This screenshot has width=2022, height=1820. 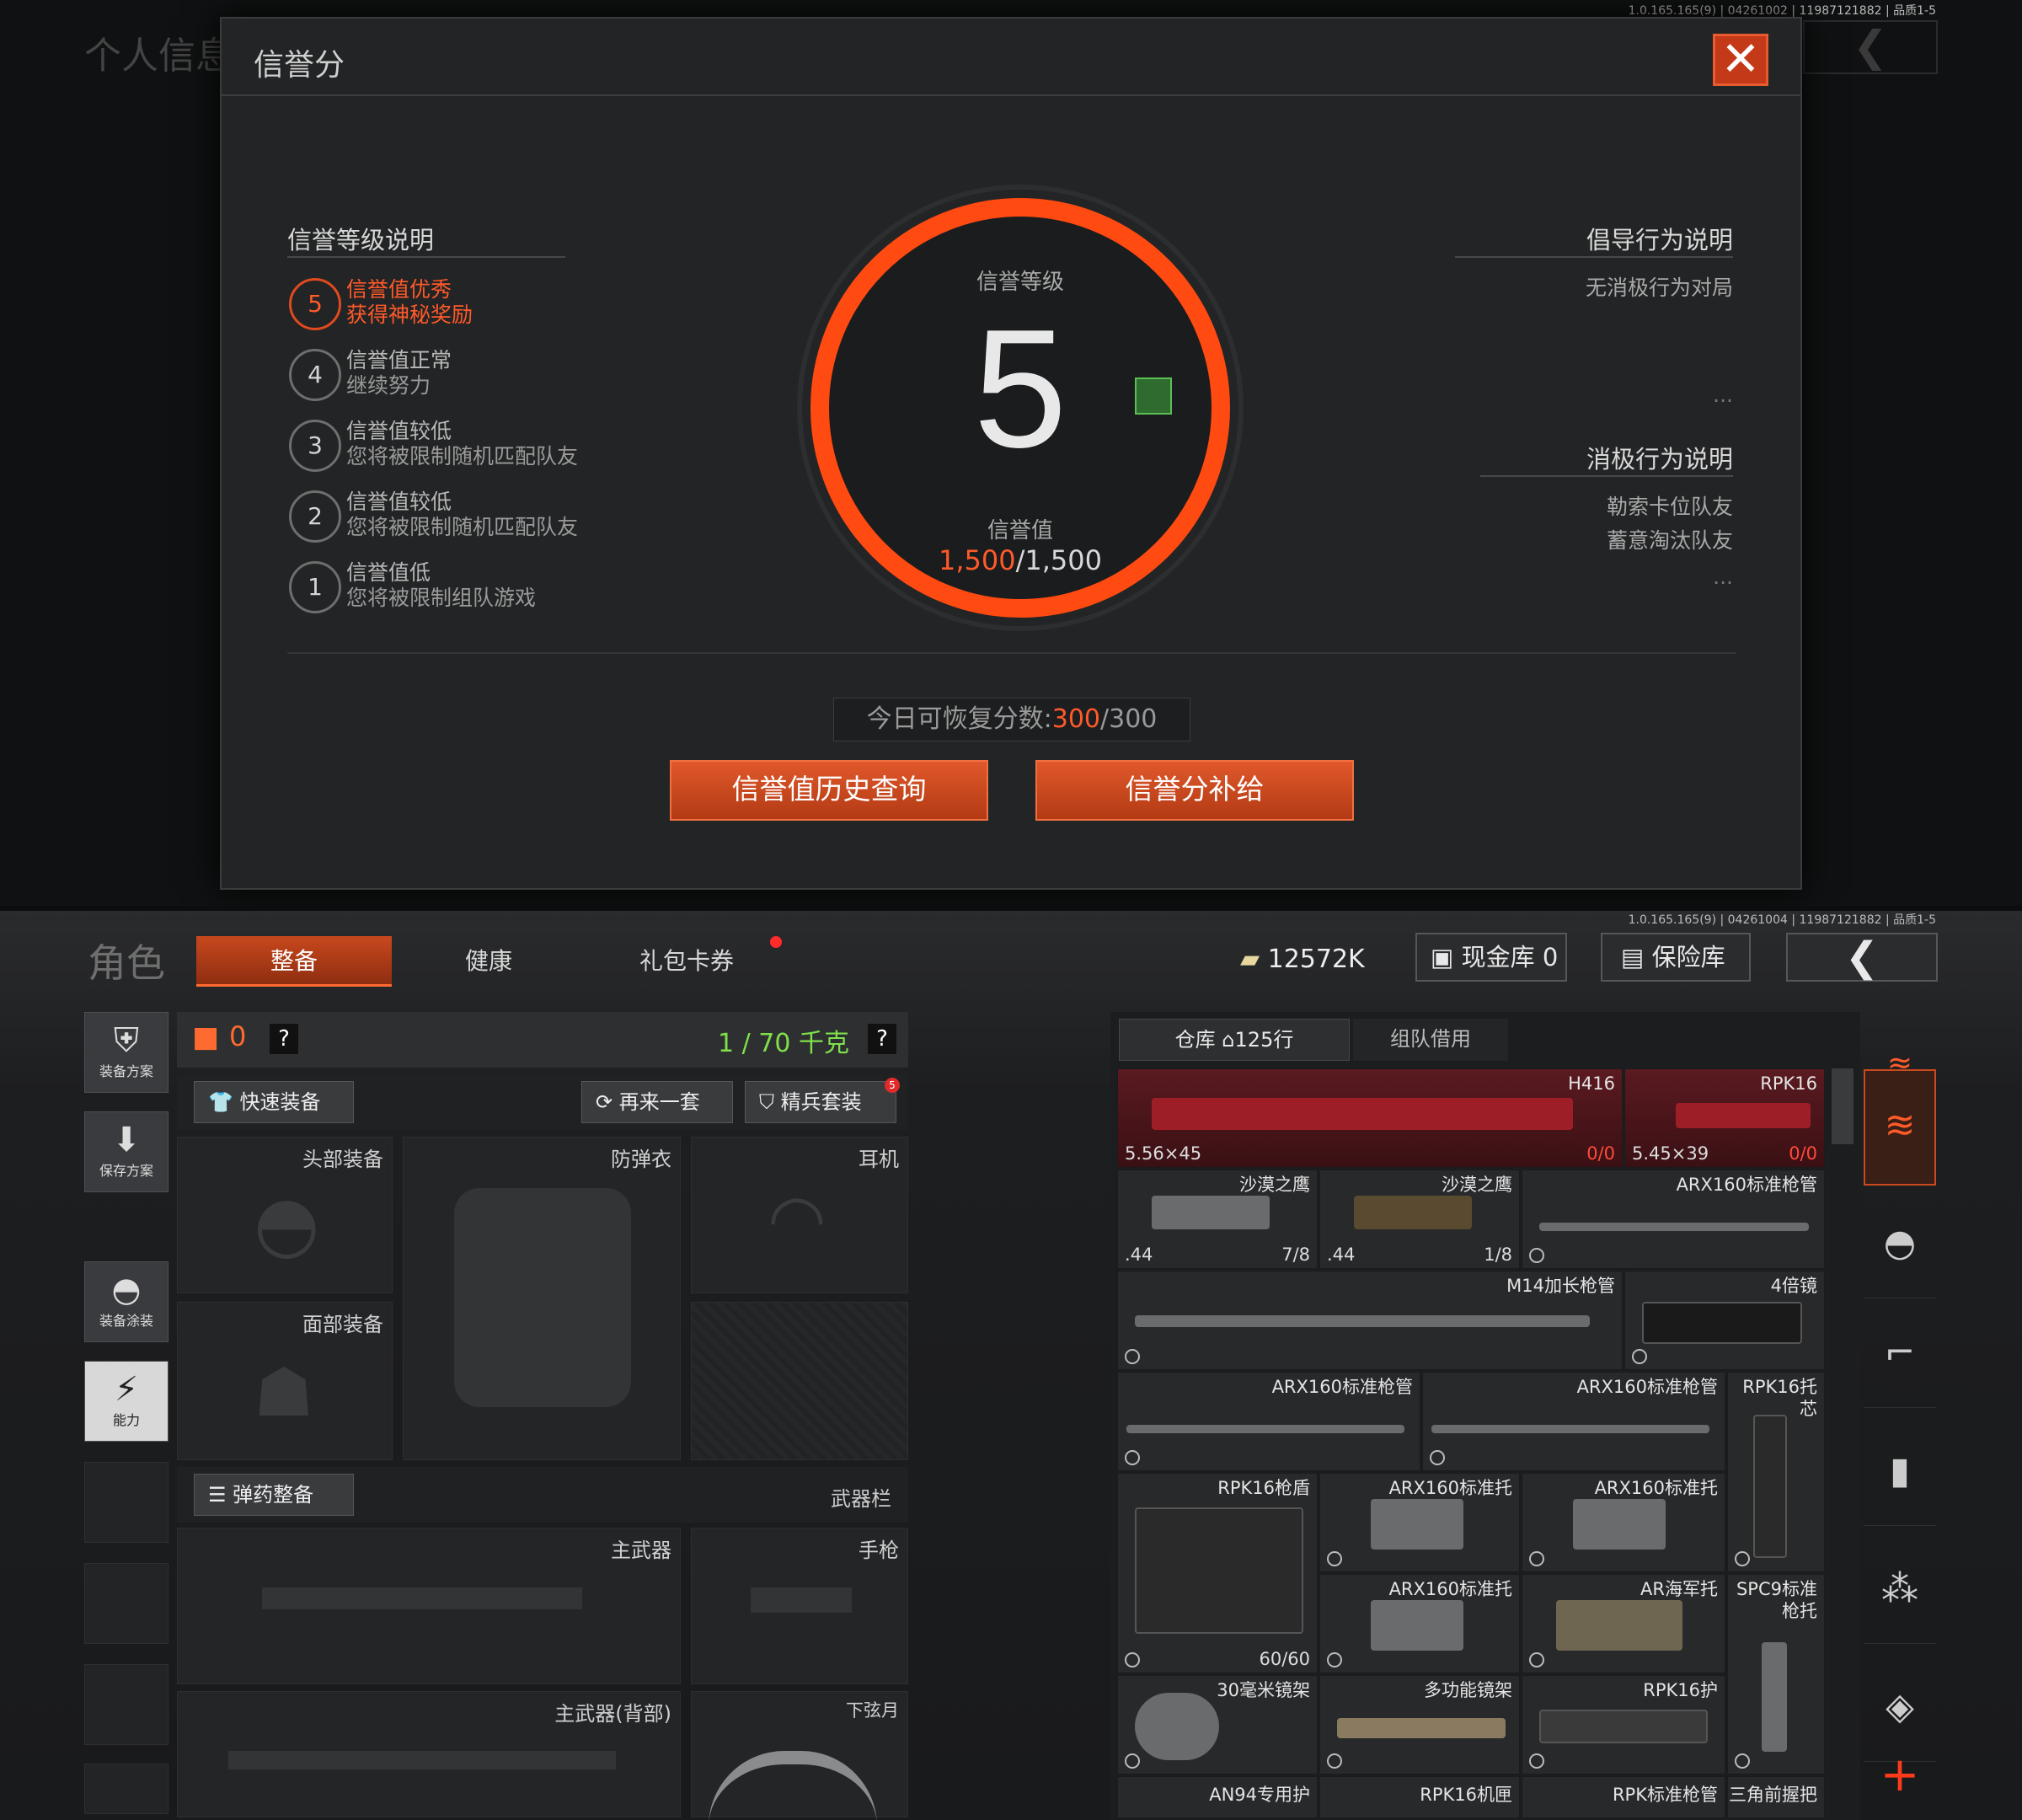 I want to click on back-weapon-slot: 主武器(背部), so click(x=429, y=1754).